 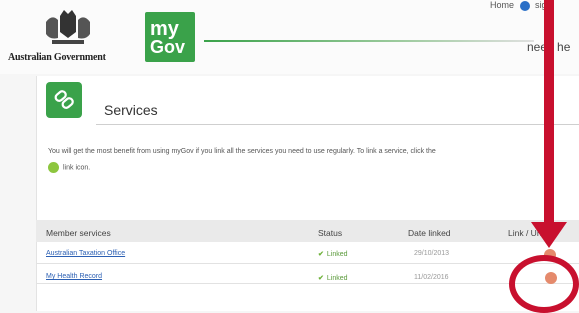 I want to click on link-icon-label: link icon., so click(x=77, y=168).